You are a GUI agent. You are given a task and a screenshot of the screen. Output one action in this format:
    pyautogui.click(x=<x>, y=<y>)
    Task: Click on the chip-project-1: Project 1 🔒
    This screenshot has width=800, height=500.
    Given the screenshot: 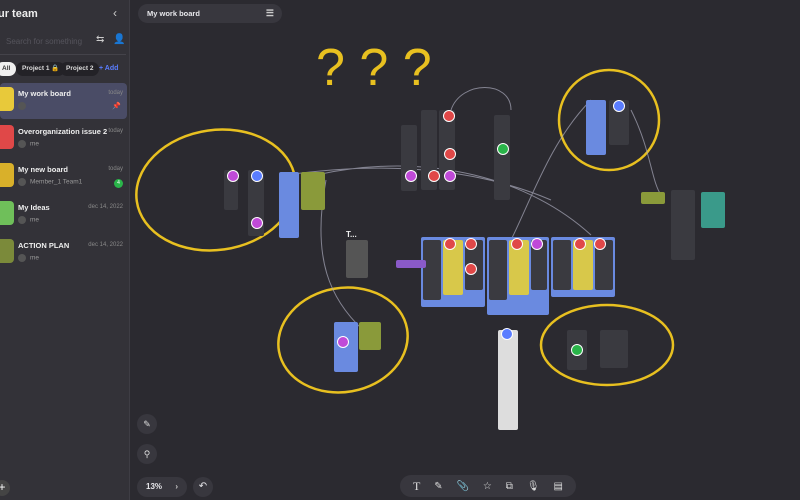 What is the action you would take?
    pyautogui.click(x=41, y=69)
    